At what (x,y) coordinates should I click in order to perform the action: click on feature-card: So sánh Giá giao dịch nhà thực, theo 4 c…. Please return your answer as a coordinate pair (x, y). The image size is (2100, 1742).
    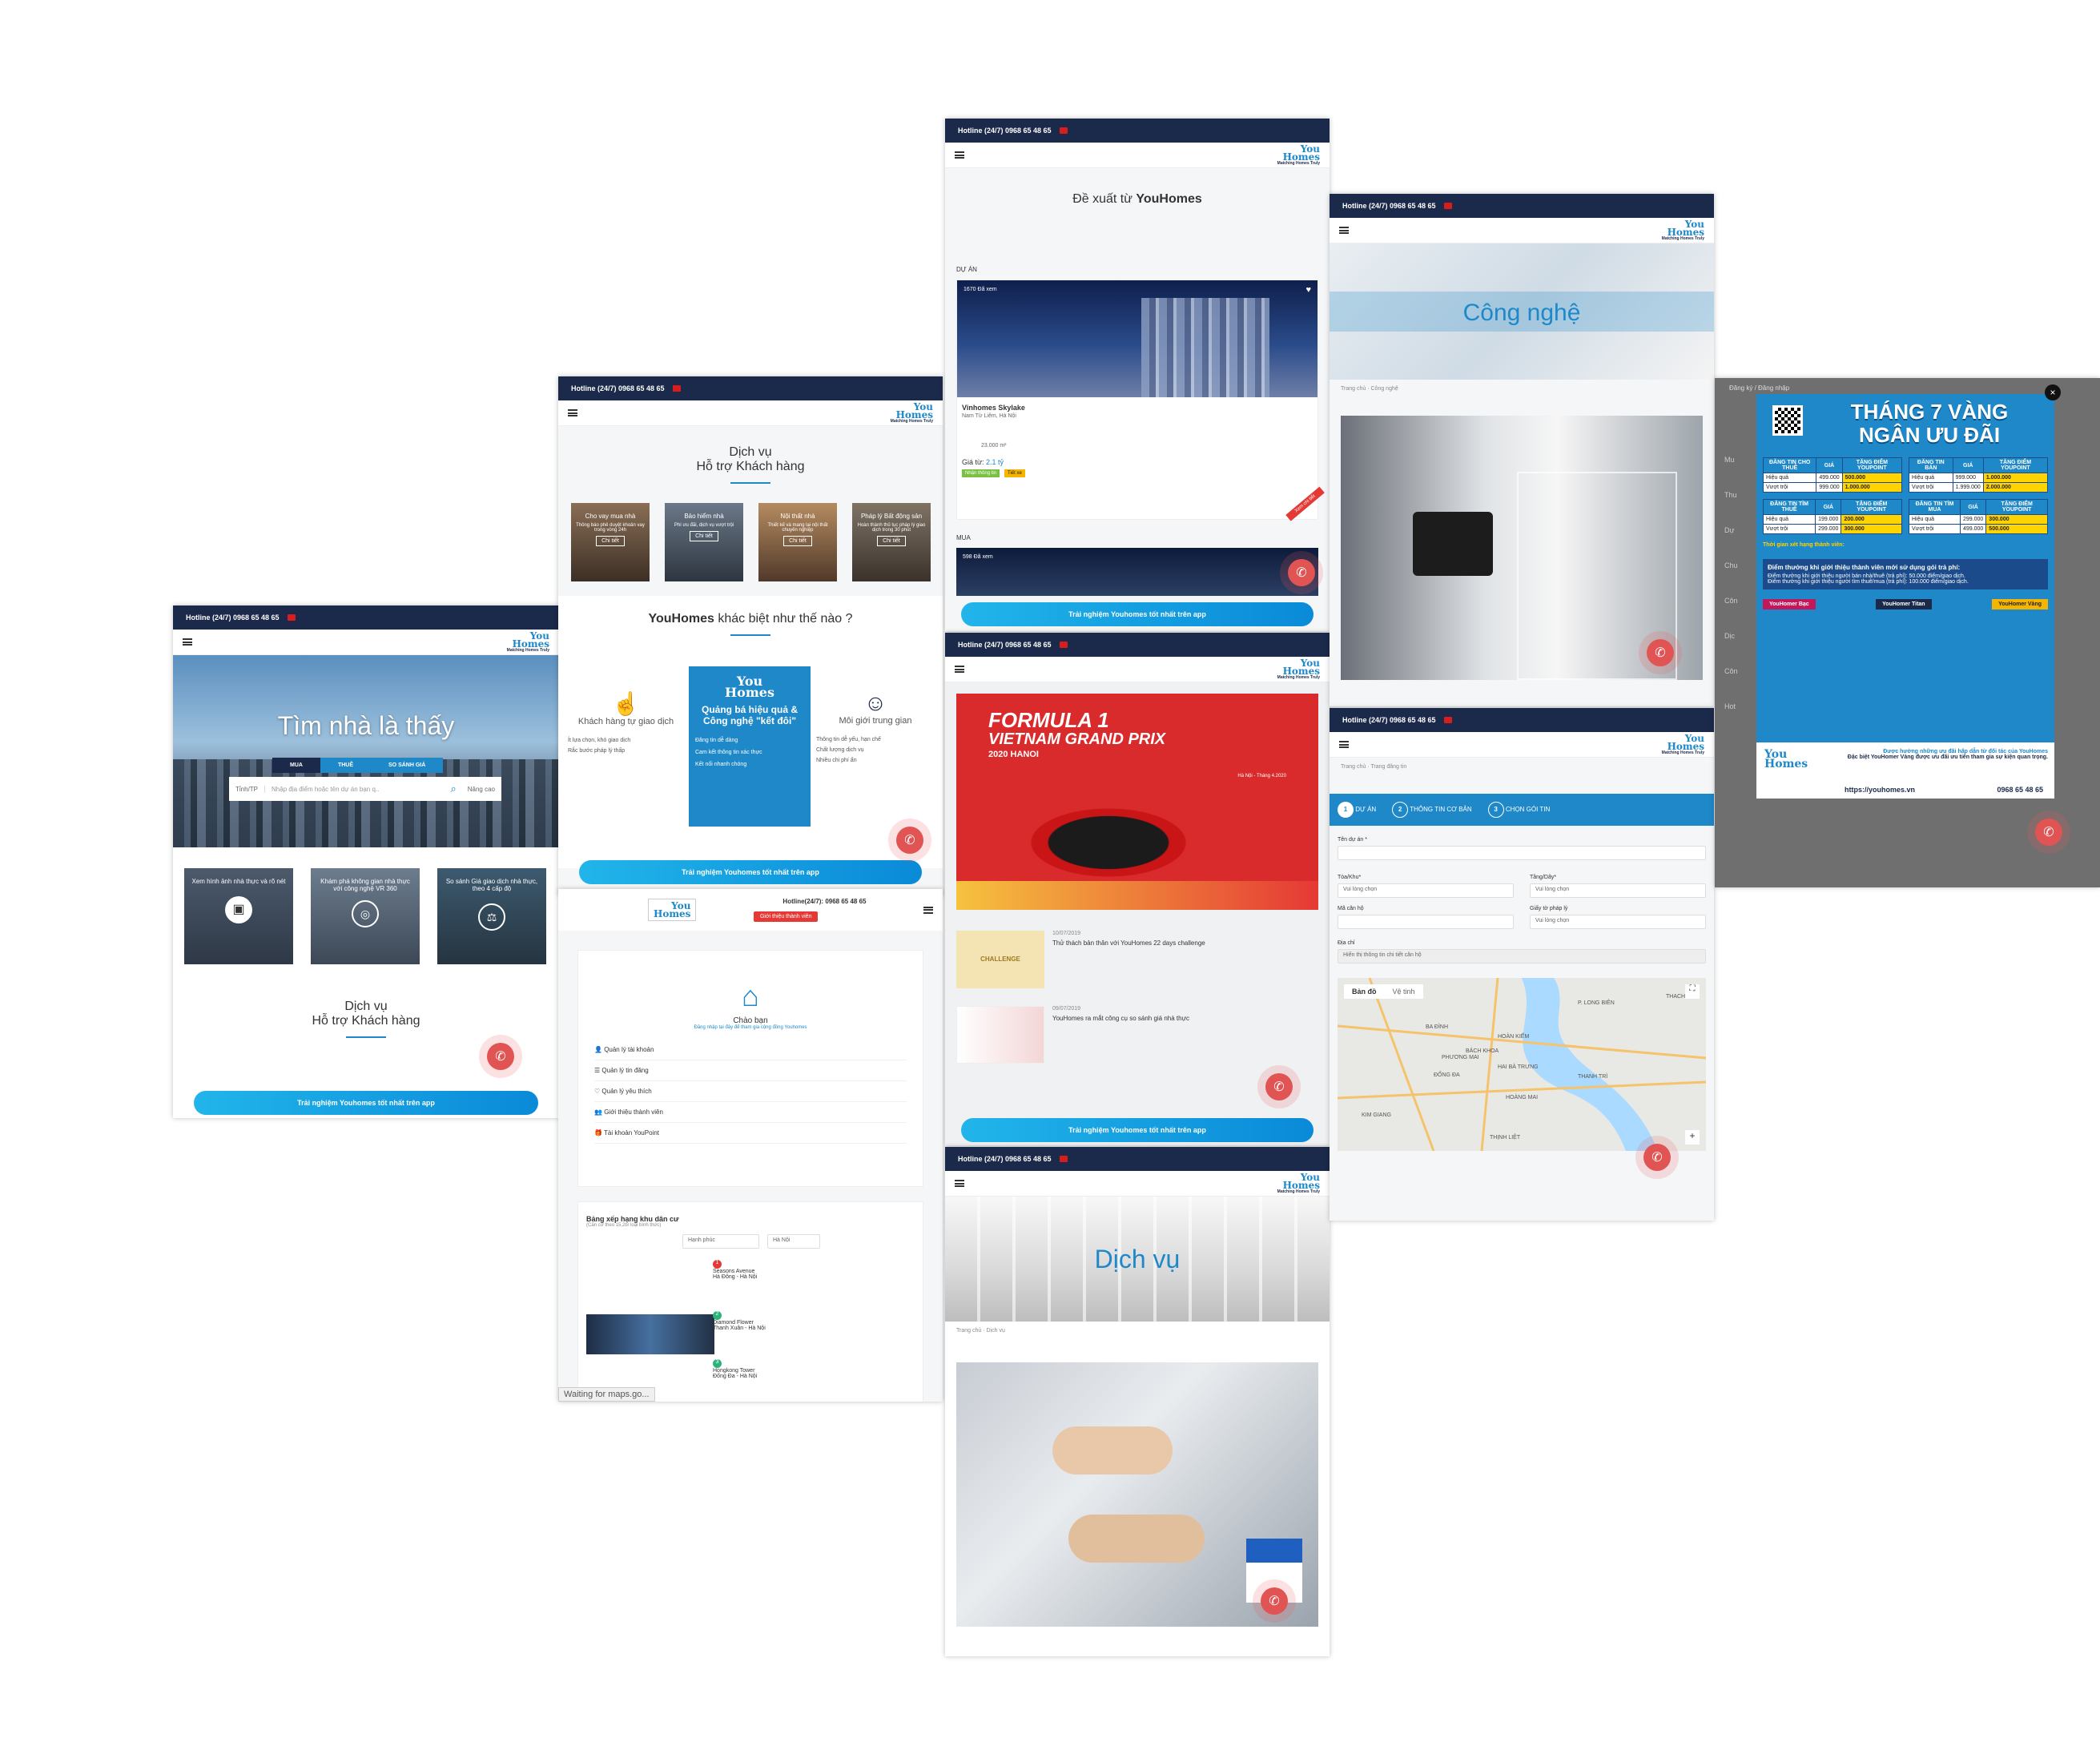
    Looking at the image, I should click on (491, 916).